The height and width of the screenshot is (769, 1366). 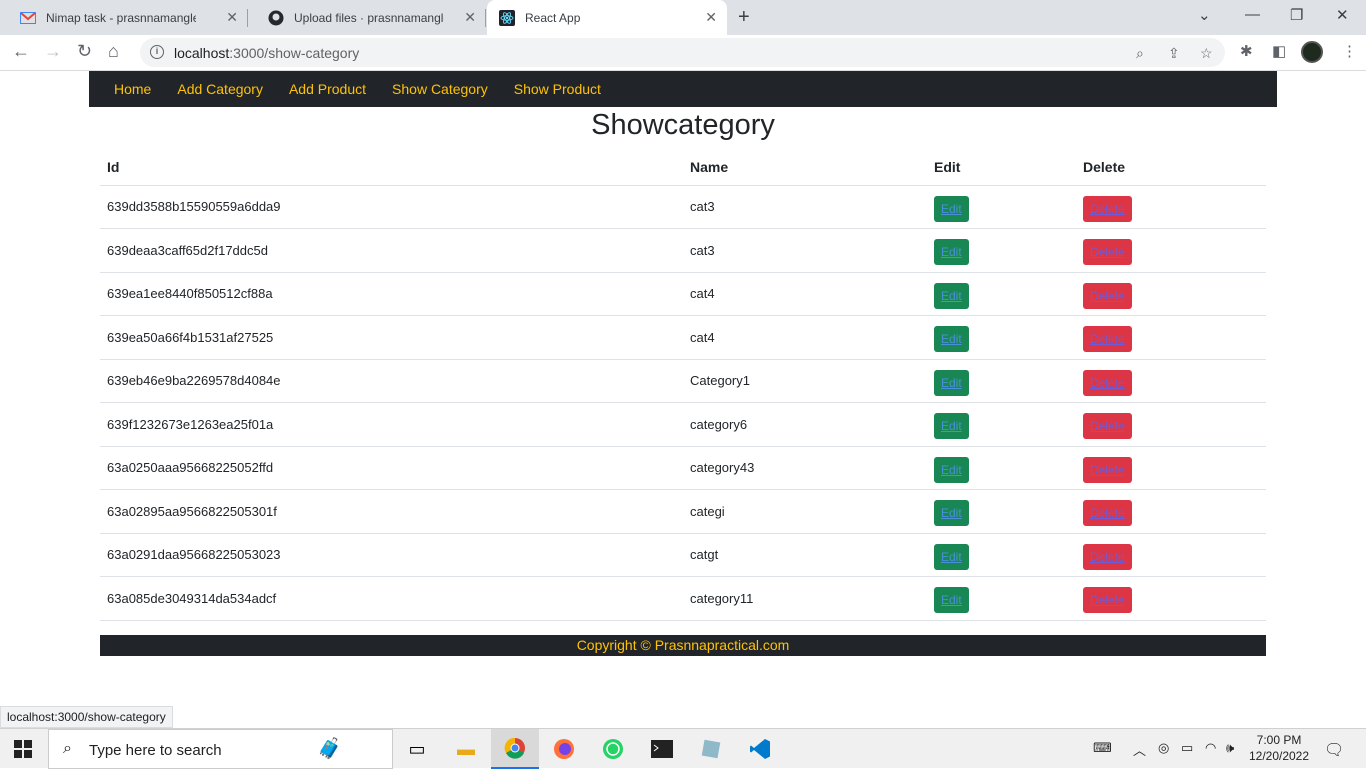 What do you see at coordinates (391, 207) in the screenshot?
I see `row-id: 639dd3588b15590559a6dda9` at bounding box center [391, 207].